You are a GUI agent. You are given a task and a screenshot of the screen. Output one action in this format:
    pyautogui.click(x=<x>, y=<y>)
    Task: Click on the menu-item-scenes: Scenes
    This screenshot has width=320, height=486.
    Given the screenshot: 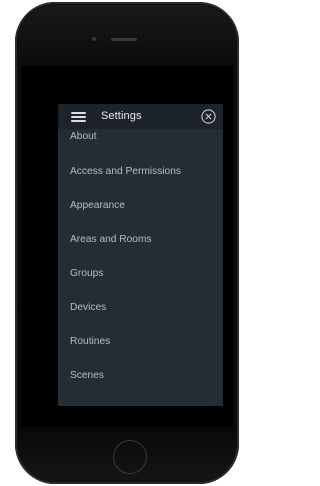 What is the action you would take?
    pyautogui.click(x=140, y=383)
    